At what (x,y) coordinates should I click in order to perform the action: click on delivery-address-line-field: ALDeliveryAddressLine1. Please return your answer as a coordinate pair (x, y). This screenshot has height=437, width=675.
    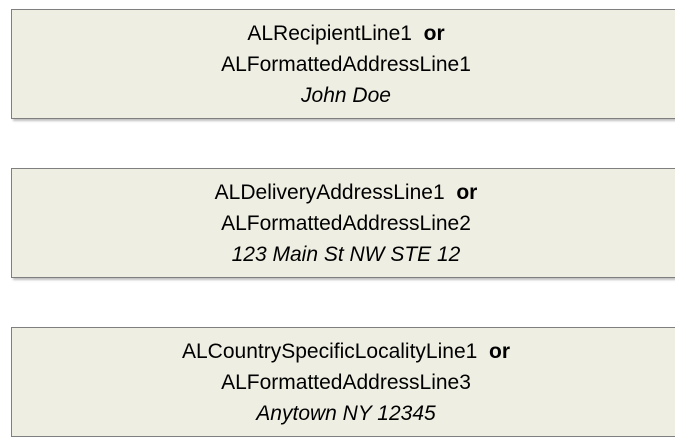
    Looking at the image, I should click on (329, 192).